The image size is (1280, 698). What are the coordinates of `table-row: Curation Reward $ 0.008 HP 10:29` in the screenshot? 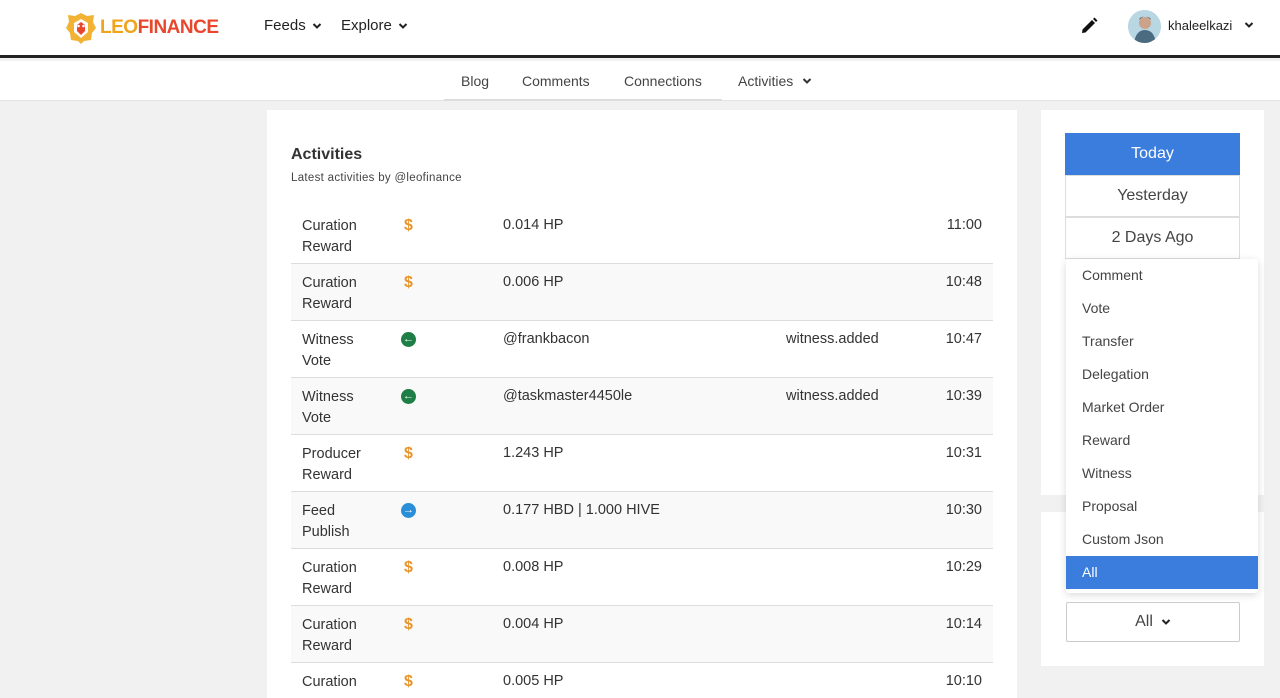 It's located at (642, 577).